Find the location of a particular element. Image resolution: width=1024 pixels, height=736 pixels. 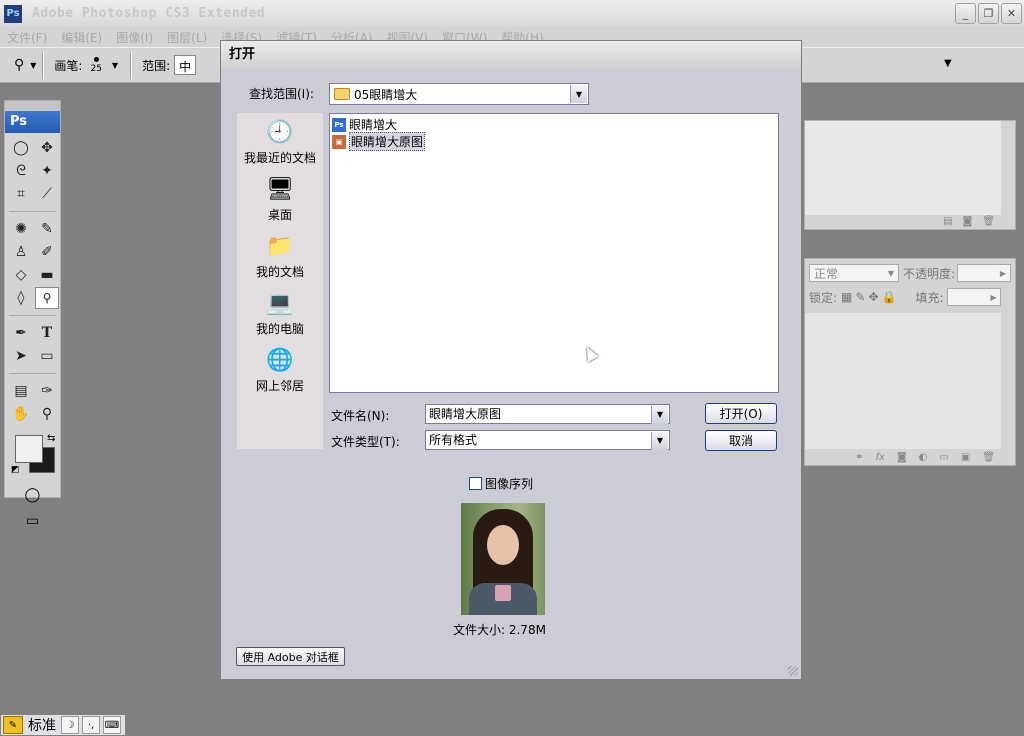

image-sequence-row: 图像序列 is located at coordinates (501, 483).